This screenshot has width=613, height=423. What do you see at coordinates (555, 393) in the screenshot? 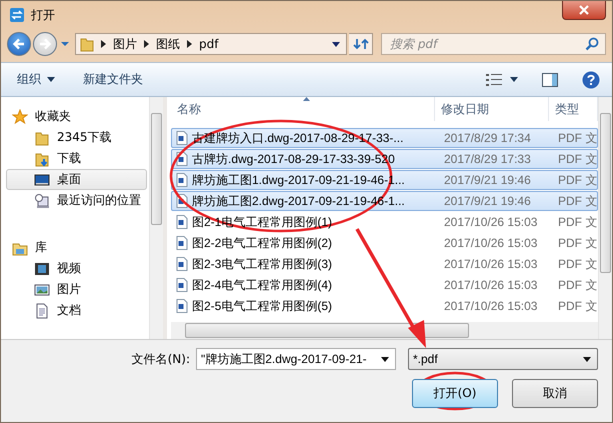
I see `dialog-button: 取消` at bounding box center [555, 393].